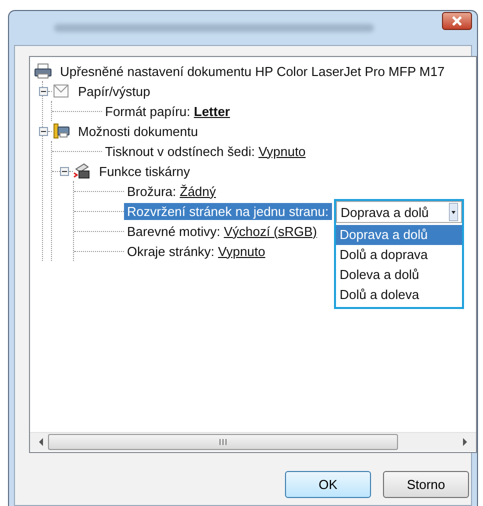 Image resolution: width=483 pixels, height=506 pixels. Describe the element at coordinates (171, 191) in the screenshot. I see `setting-label: Brožura: Žádný` at that location.